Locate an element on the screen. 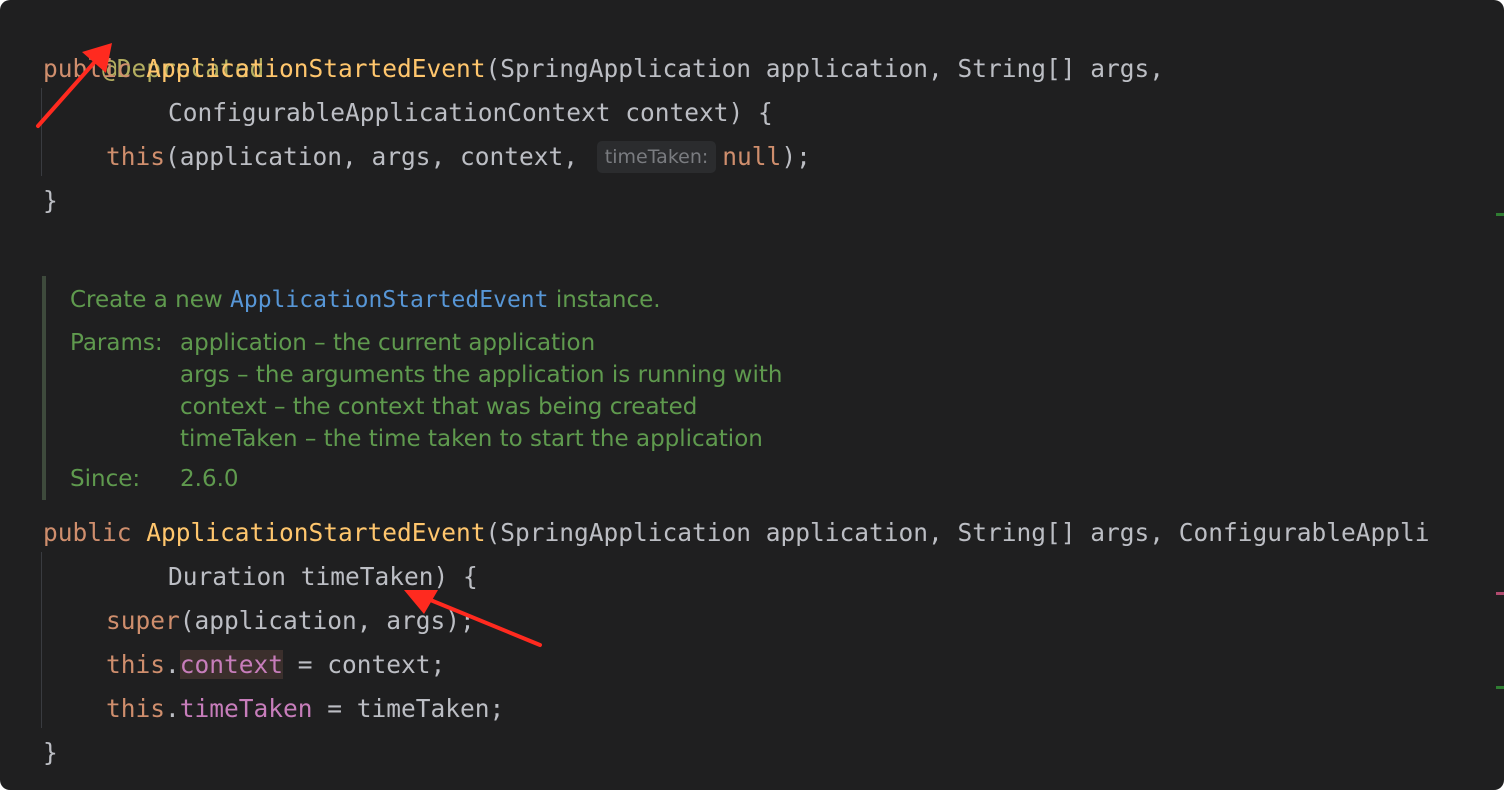 The width and height of the screenshot is (1504, 790). null-keyword: null is located at coordinates (752, 156).